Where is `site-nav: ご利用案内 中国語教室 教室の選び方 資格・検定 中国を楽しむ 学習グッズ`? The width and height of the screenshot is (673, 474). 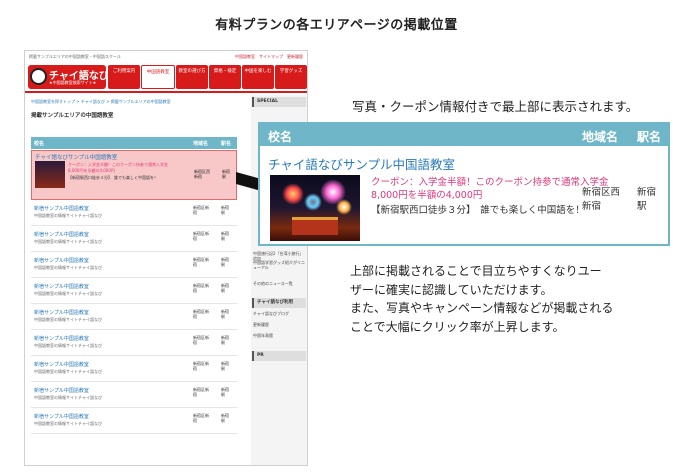
site-nav: ご利用案内 中国語教室 教室の選び方 資格・検定 中国を楽しむ 学習グッズ is located at coordinates (207, 77).